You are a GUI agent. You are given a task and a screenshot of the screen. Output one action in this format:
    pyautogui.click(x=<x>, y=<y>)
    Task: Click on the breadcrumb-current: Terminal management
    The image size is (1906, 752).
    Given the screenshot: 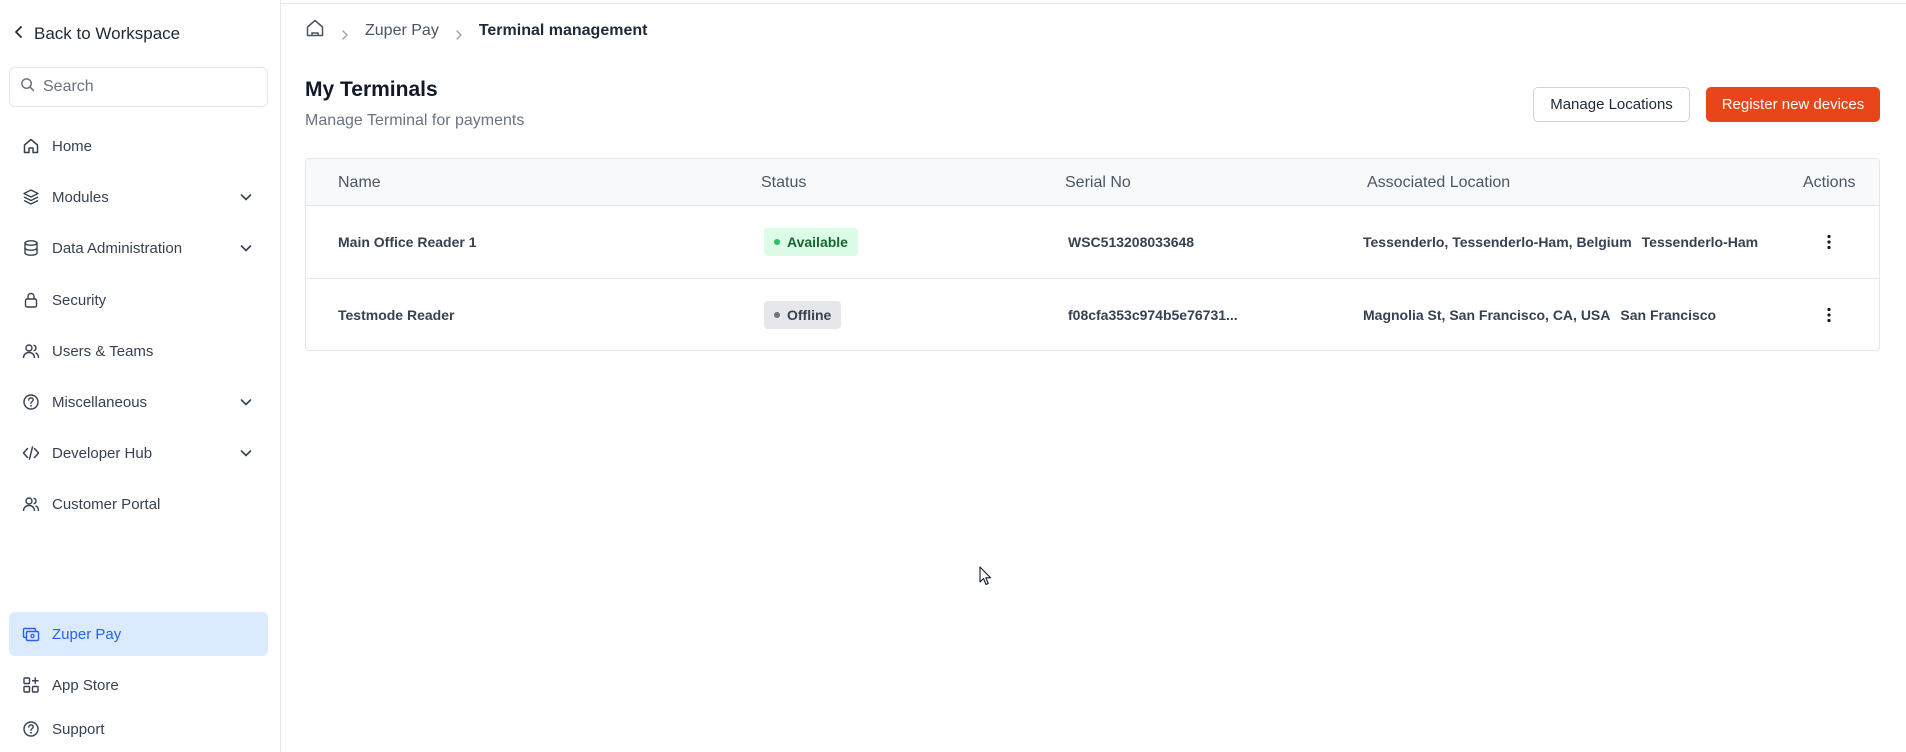 What is the action you would take?
    pyautogui.click(x=563, y=30)
    